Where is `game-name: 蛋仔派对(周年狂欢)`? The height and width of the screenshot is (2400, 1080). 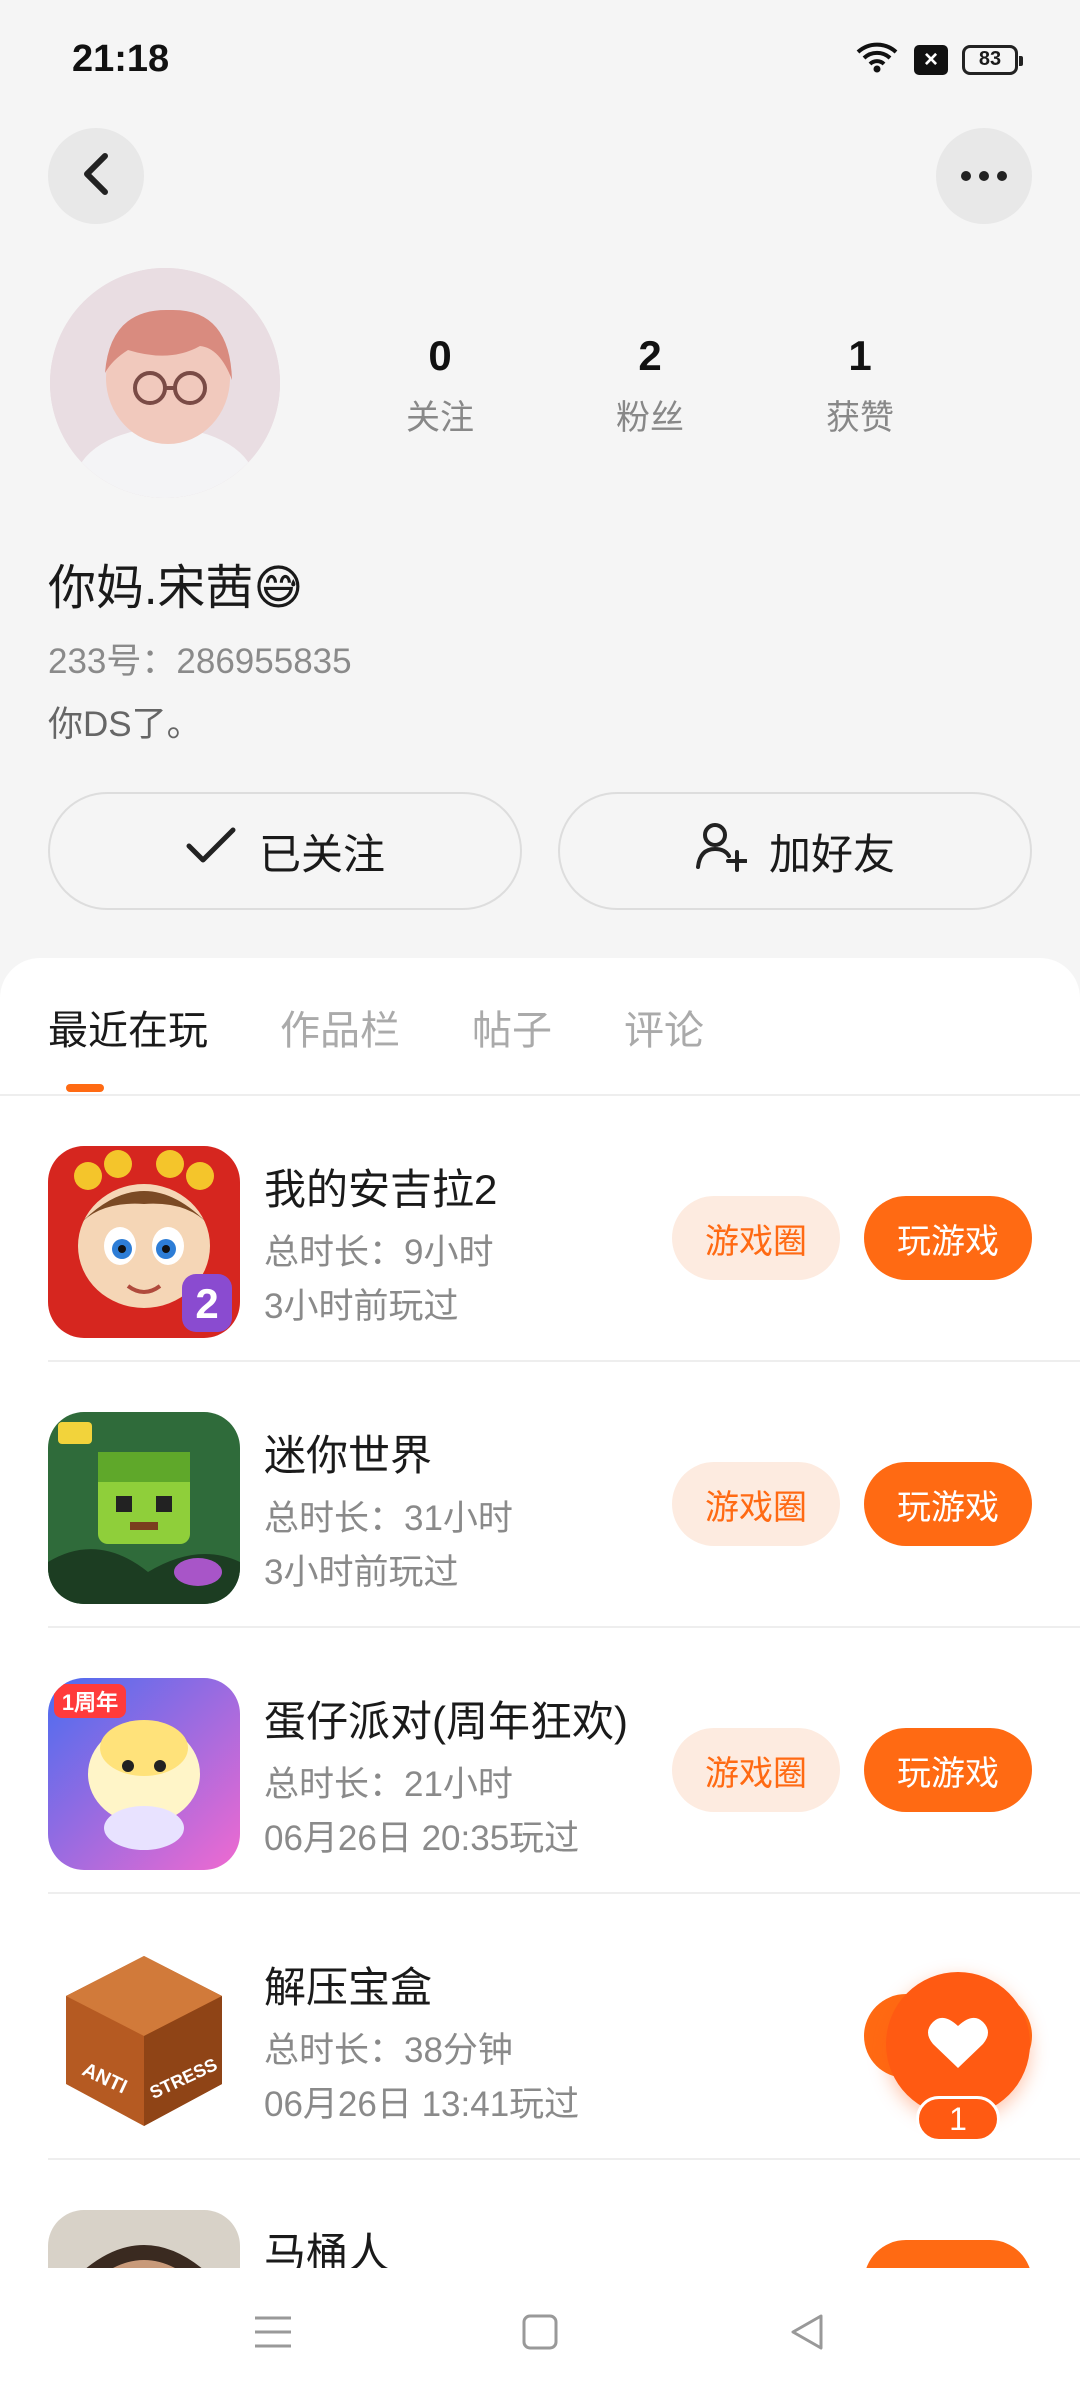 game-name: 蛋仔派对(周年狂欢) is located at coordinates (446, 1721).